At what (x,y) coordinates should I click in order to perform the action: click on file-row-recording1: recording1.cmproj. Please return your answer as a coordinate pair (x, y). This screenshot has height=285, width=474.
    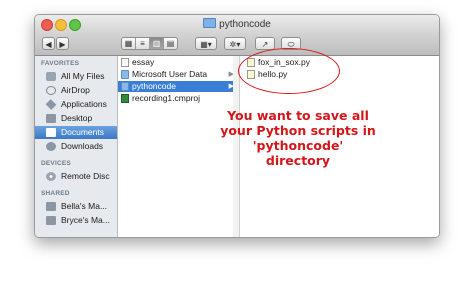
    Looking at the image, I should click on (178, 98).